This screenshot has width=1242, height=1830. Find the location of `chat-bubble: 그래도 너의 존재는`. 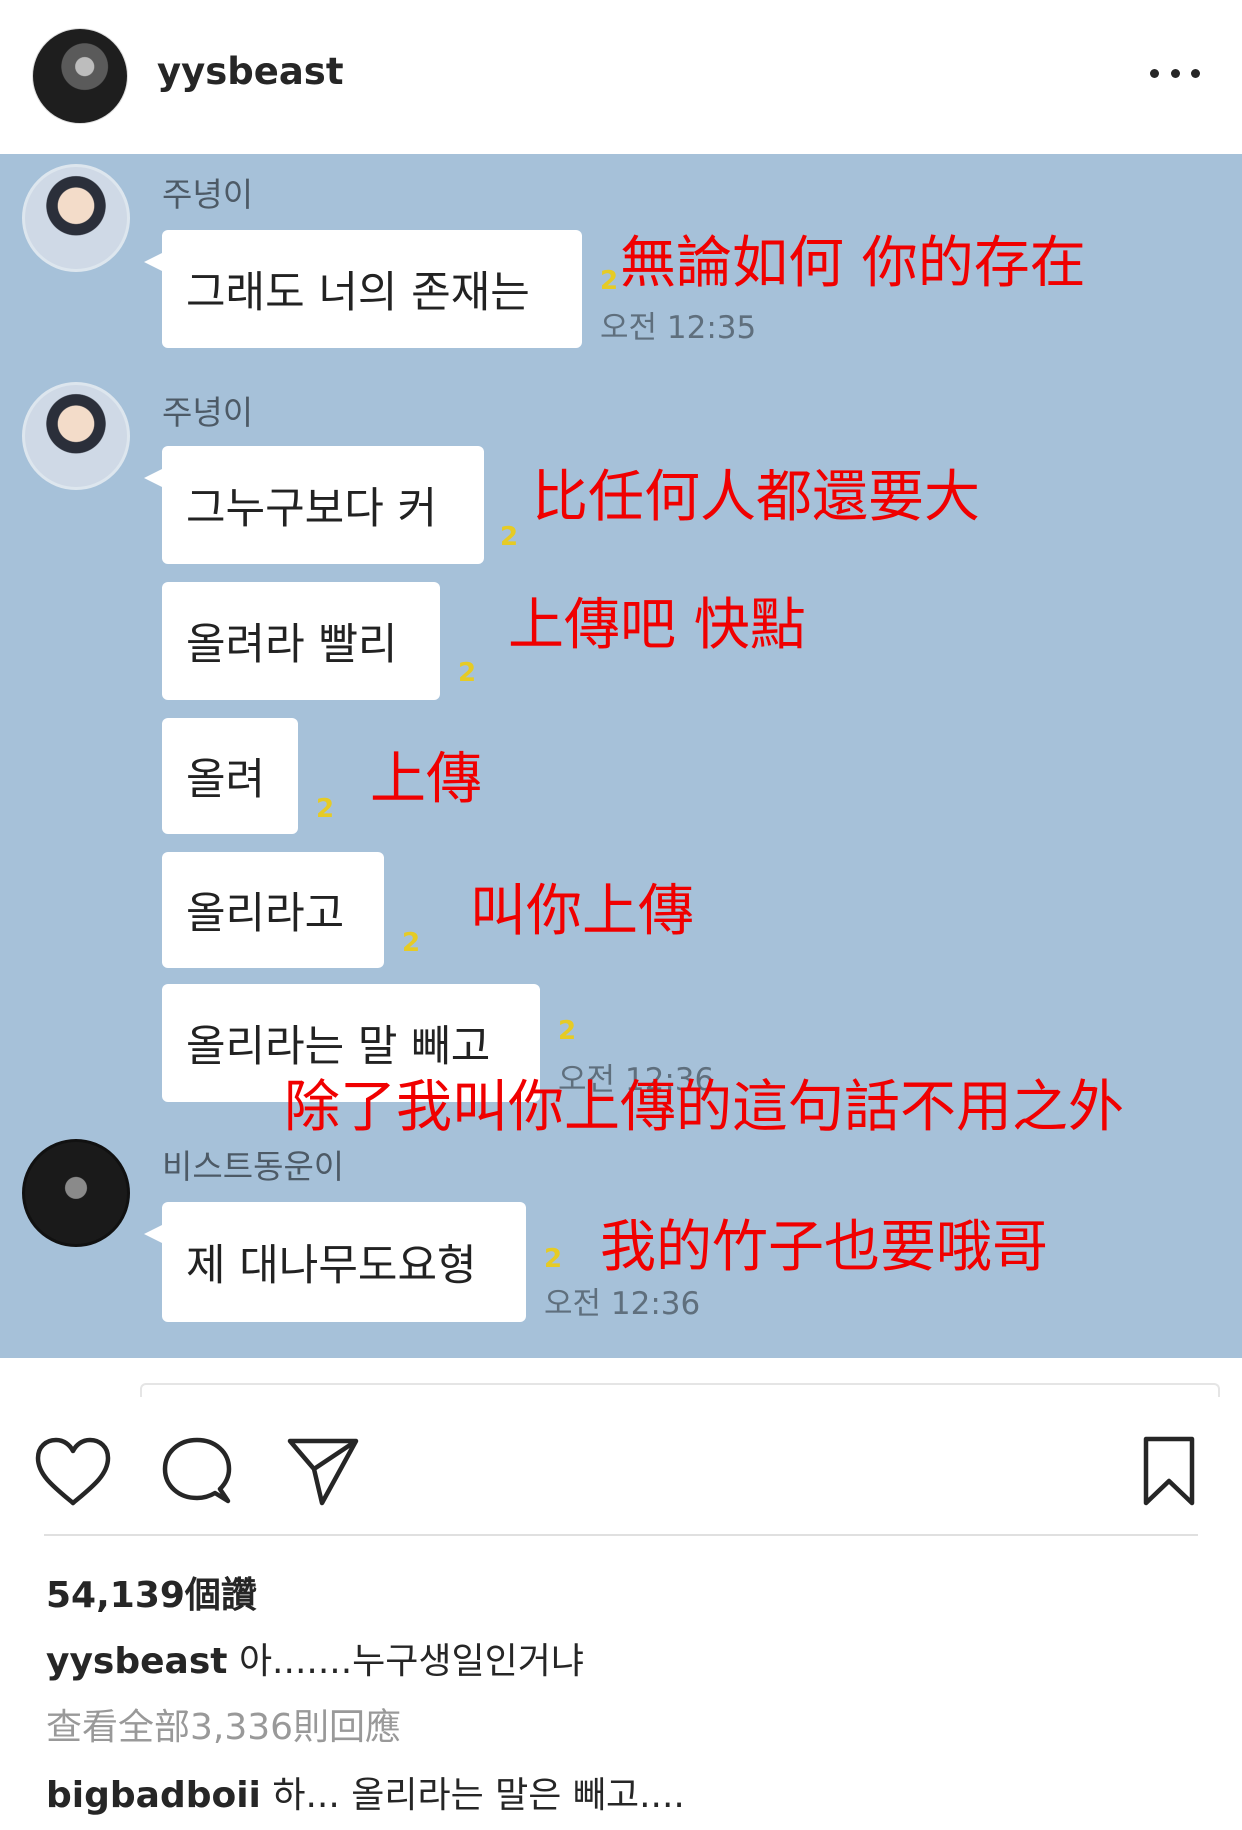

chat-bubble: 그래도 너의 존재는 is located at coordinates (363, 289).